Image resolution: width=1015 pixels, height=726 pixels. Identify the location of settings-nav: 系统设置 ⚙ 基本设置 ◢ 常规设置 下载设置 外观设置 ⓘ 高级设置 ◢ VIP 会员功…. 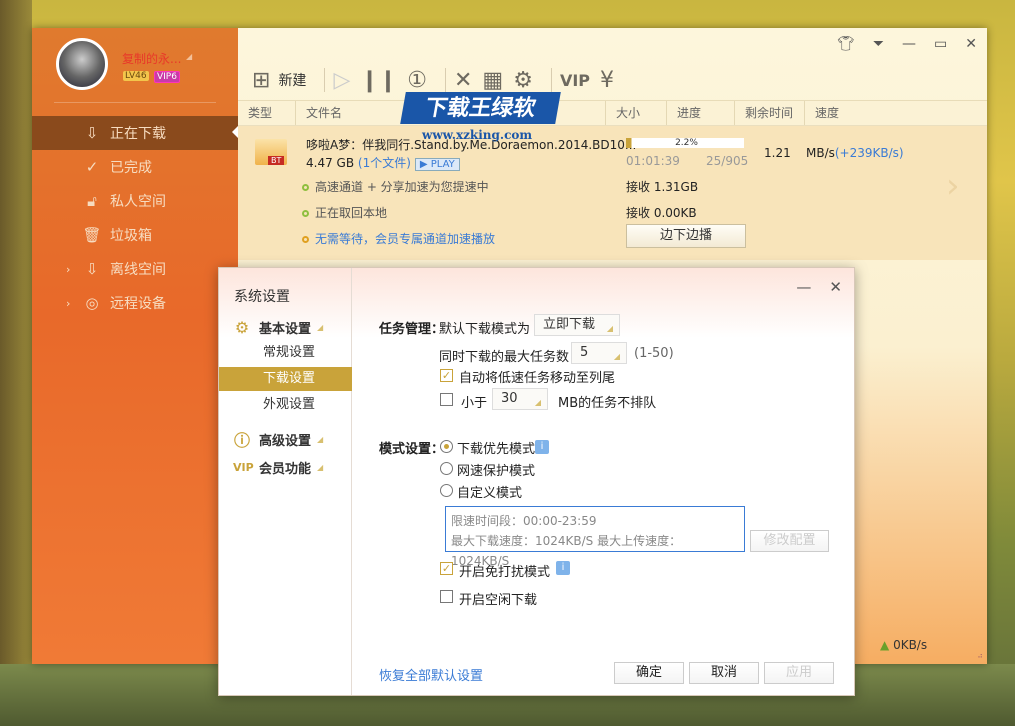
(285, 481).